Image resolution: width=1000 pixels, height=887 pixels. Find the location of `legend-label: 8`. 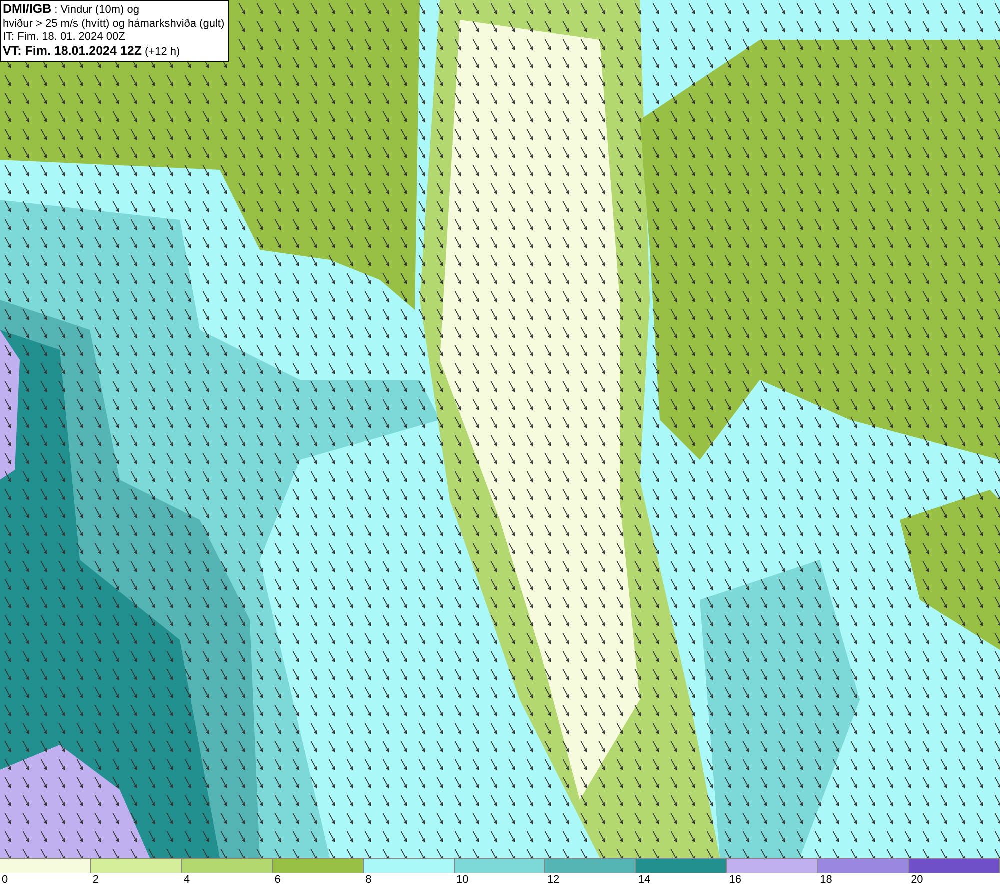

legend-label: 8 is located at coordinates (369, 880).